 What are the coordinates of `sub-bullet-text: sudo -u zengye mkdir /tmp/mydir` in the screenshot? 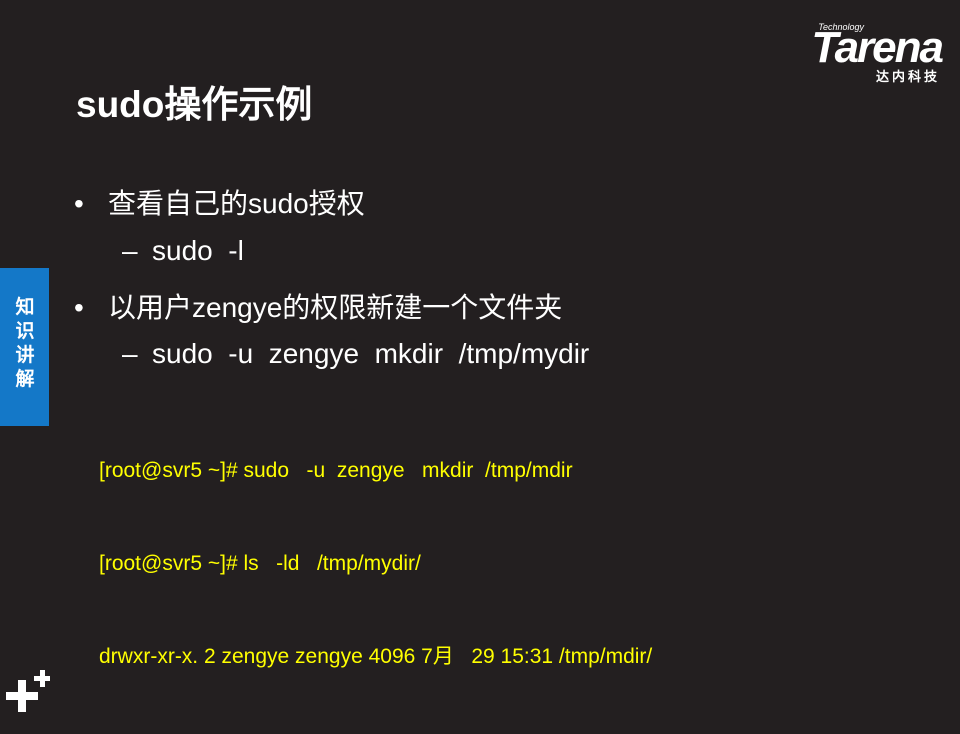 It's located at (371, 353).